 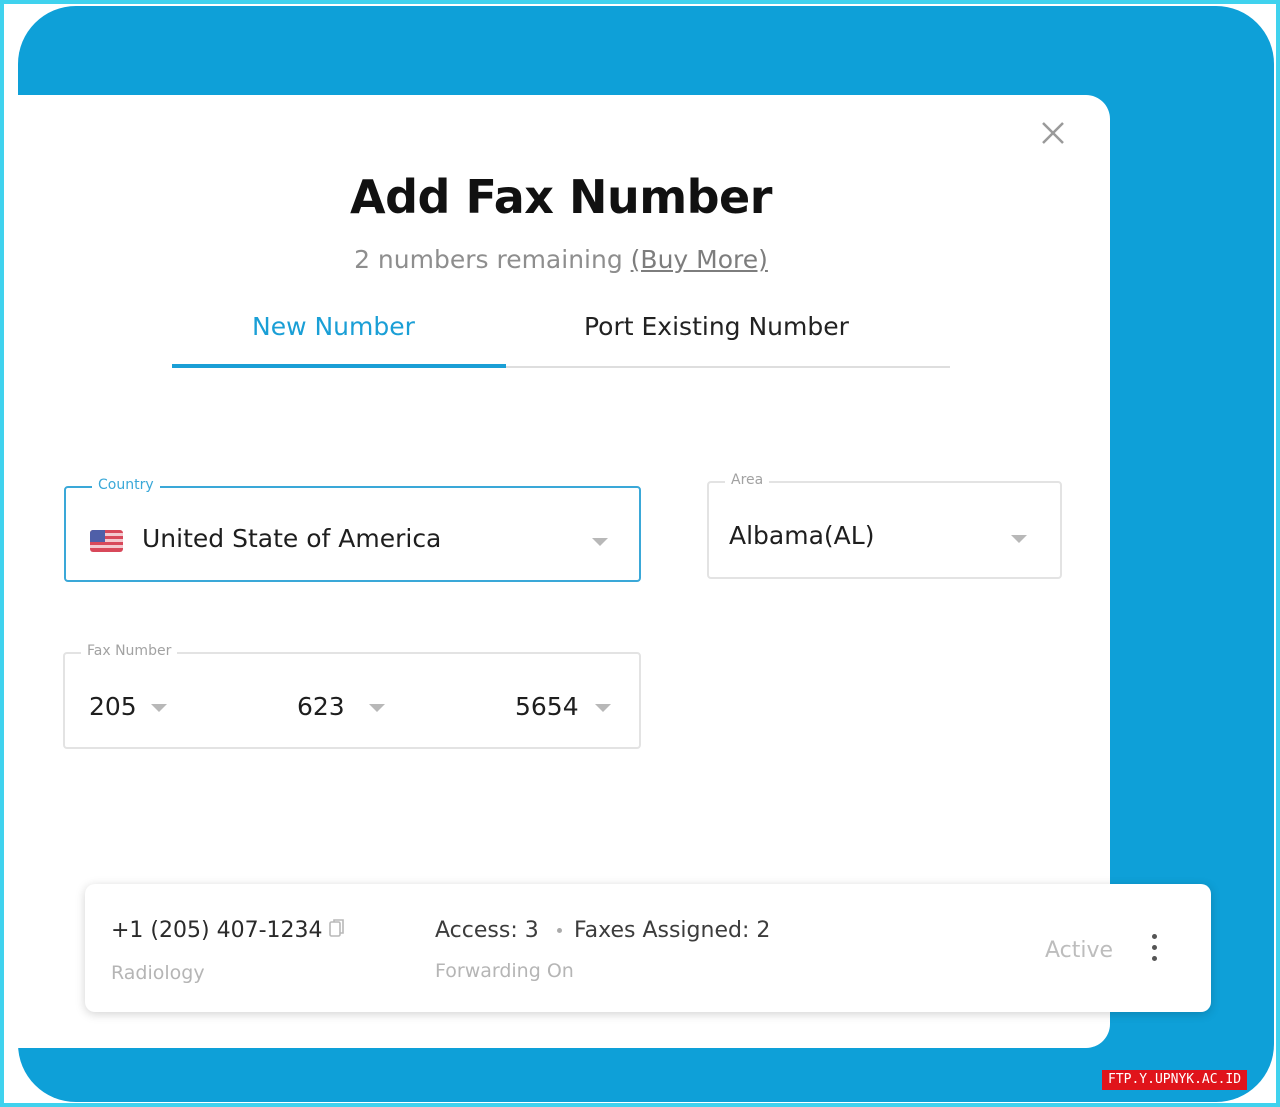 I want to click on numbers-remaining: 2 numbers remaining (Buy More), so click(x=561, y=259).